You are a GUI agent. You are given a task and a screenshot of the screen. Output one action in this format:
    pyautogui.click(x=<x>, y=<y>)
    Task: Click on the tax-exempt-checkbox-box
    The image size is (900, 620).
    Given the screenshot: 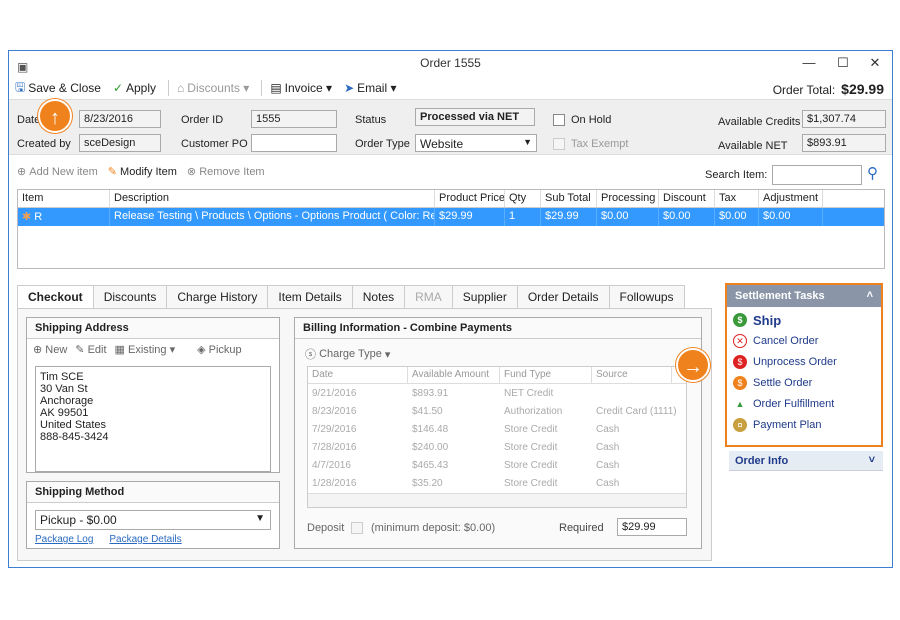 What is the action you would take?
    pyautogui.click(x=559, y=144)
    